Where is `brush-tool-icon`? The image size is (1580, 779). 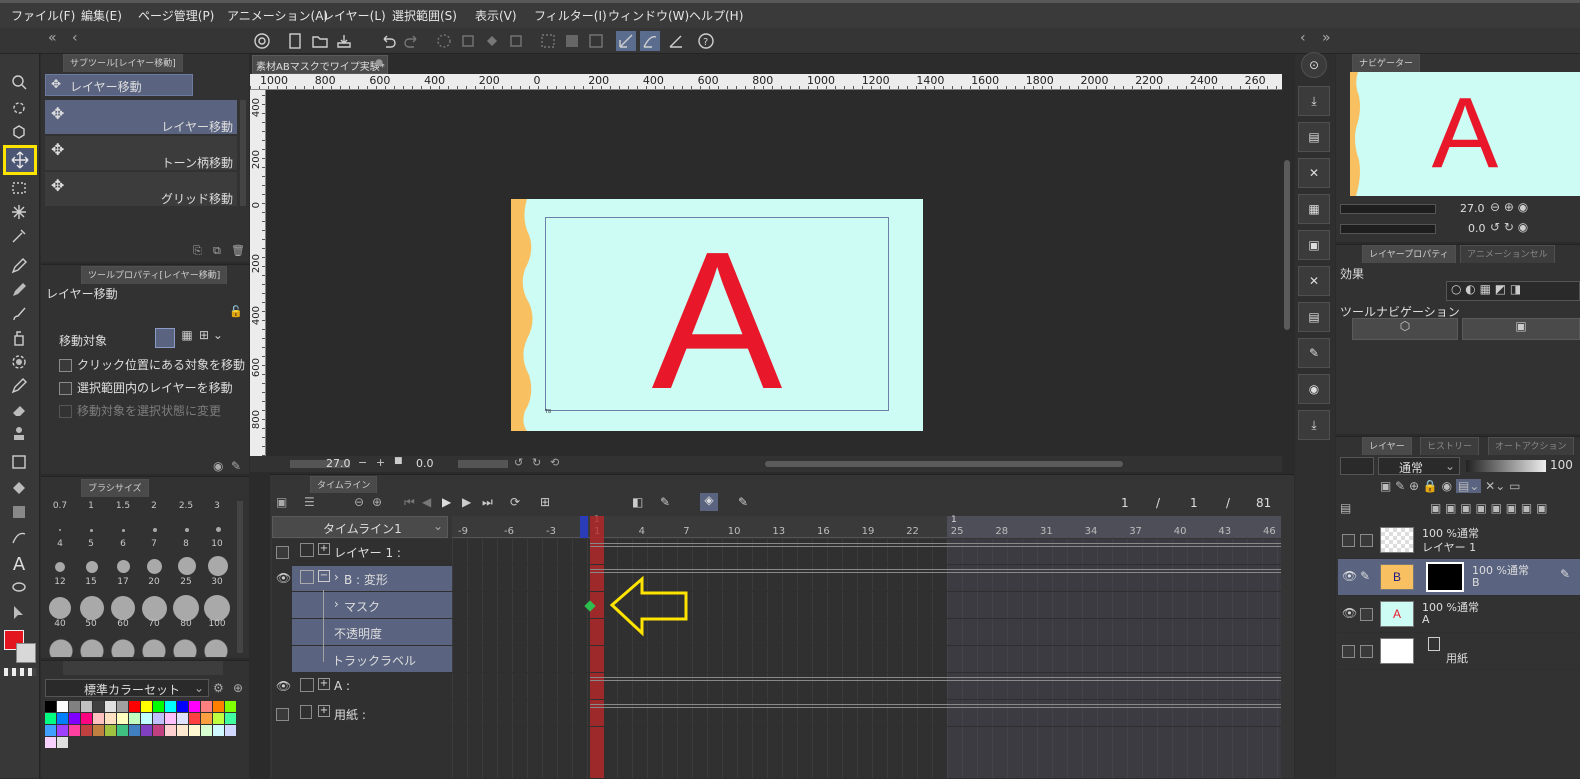
brush-tool-icon is located at coordinates (19, 314).